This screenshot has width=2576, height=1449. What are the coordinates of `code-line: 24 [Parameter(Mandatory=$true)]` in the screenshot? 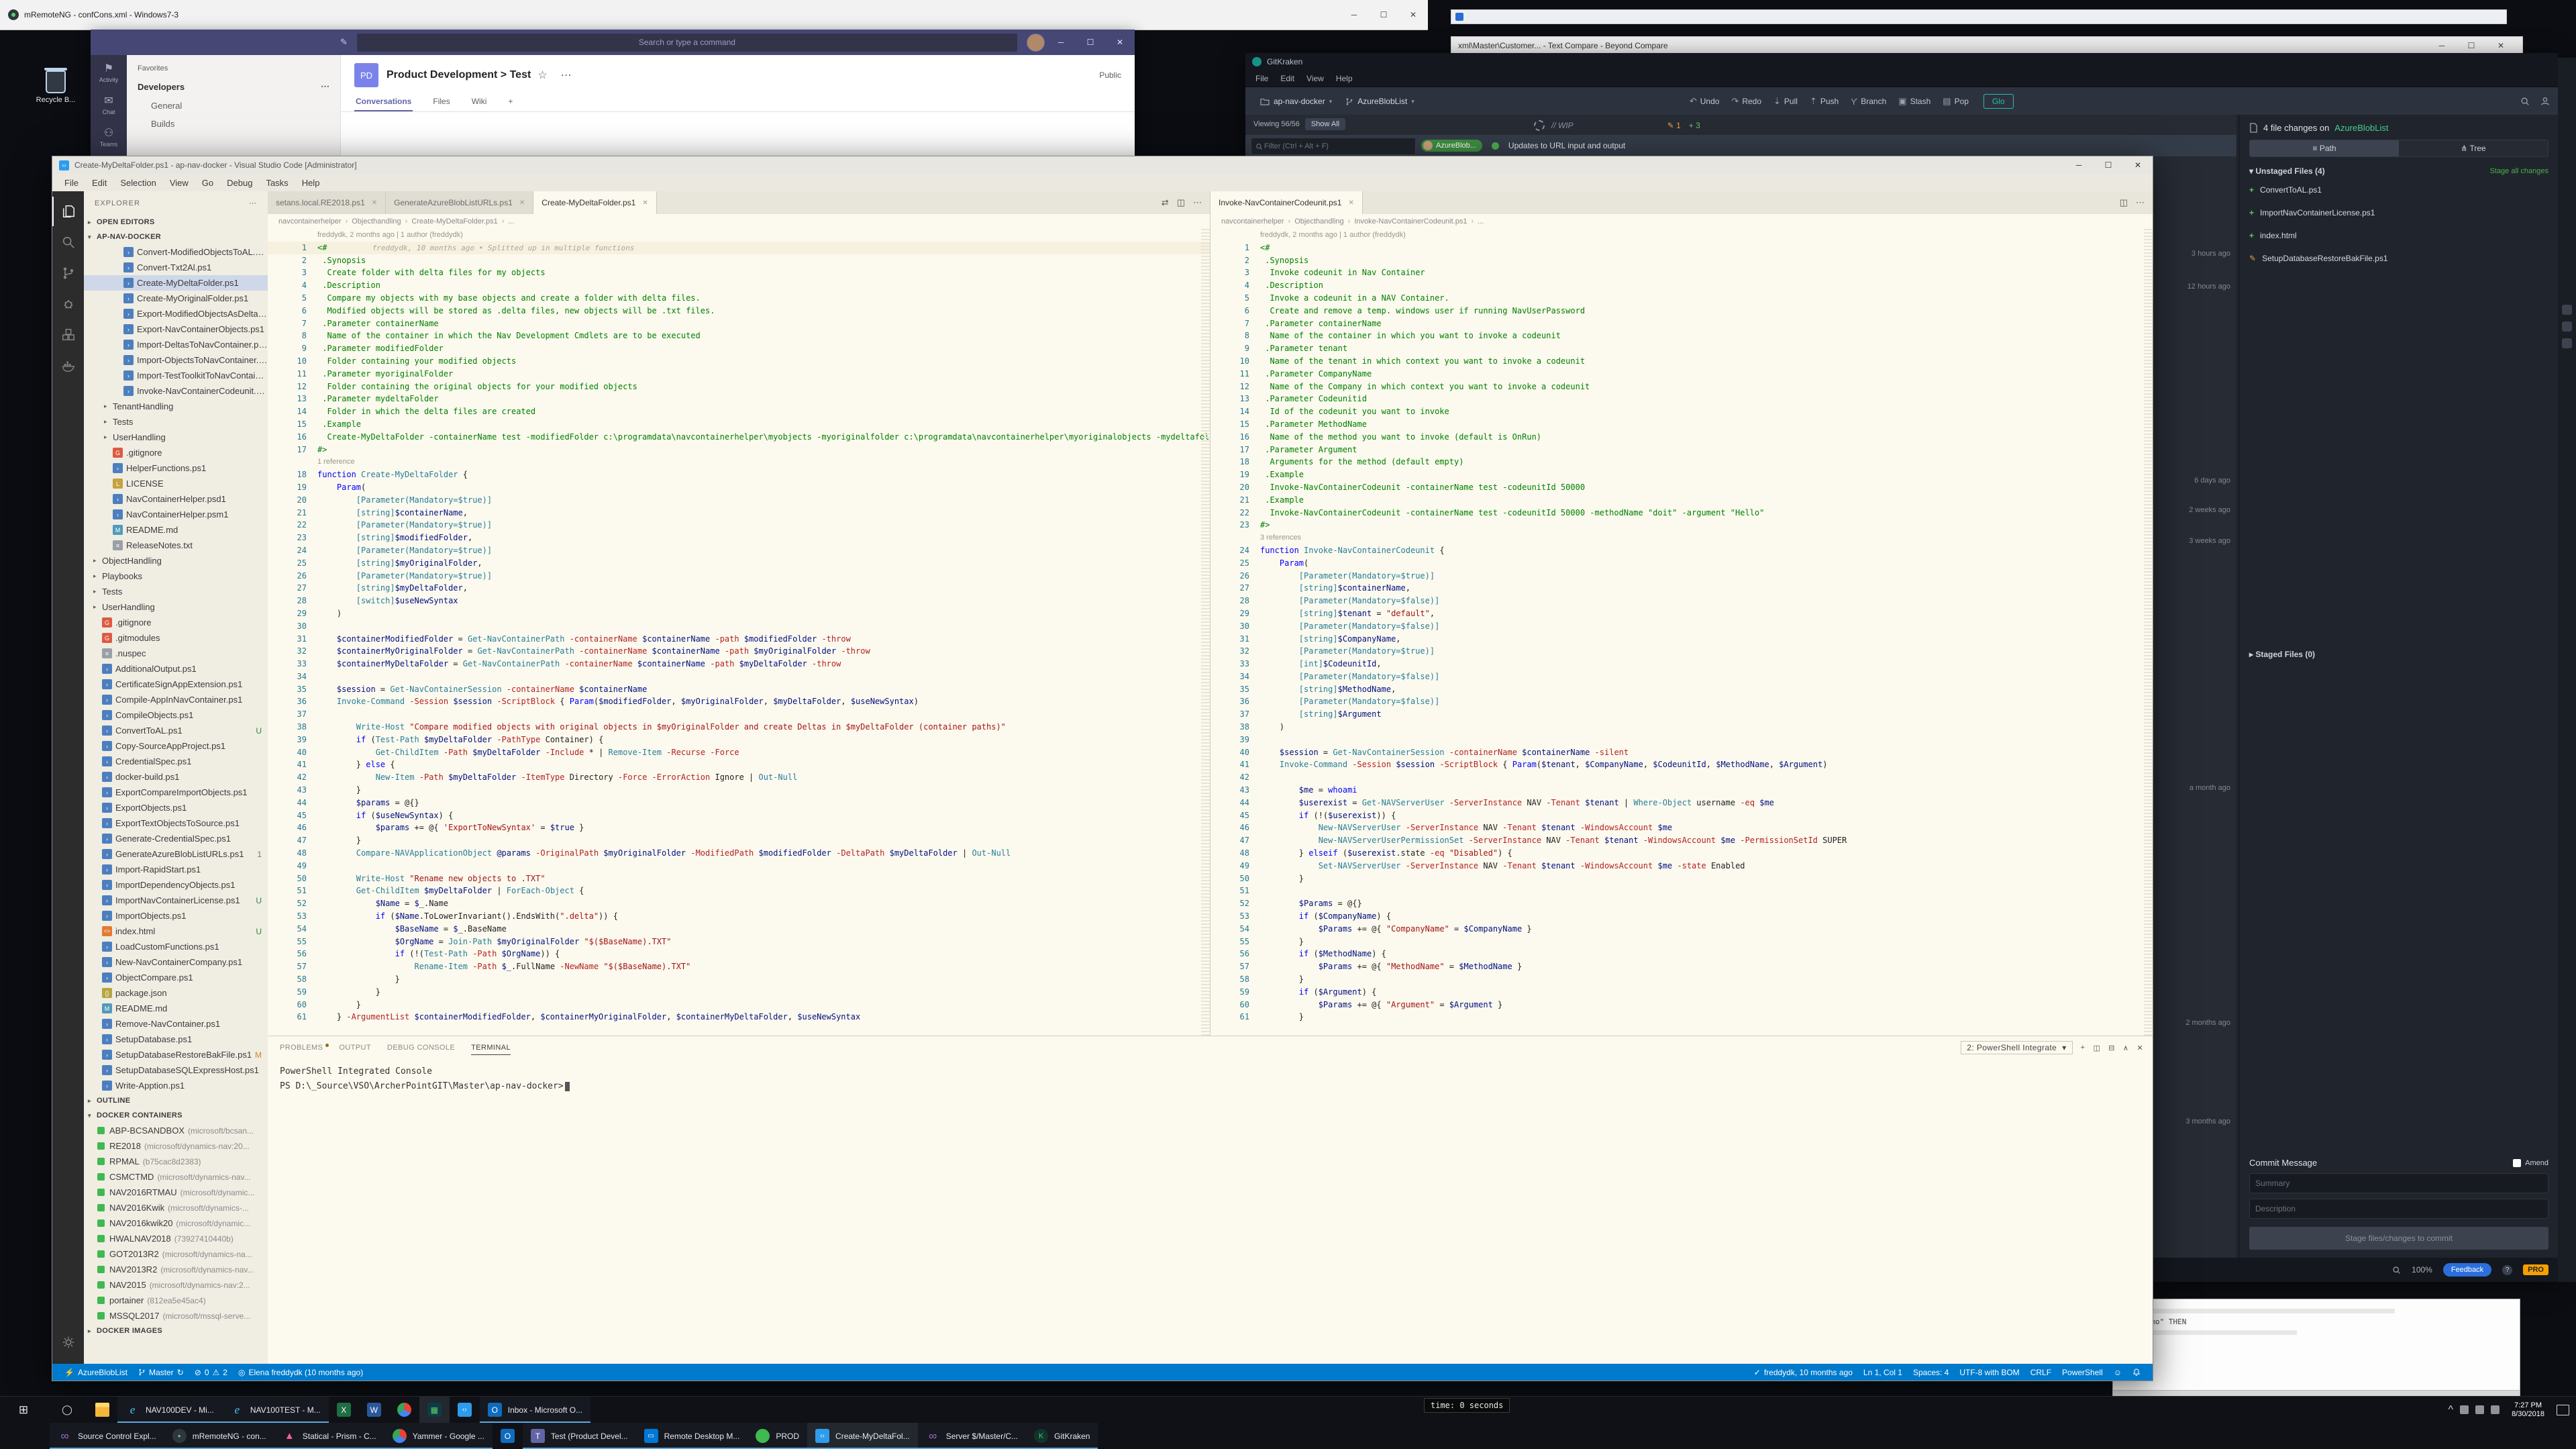 It's located at (739, 550).